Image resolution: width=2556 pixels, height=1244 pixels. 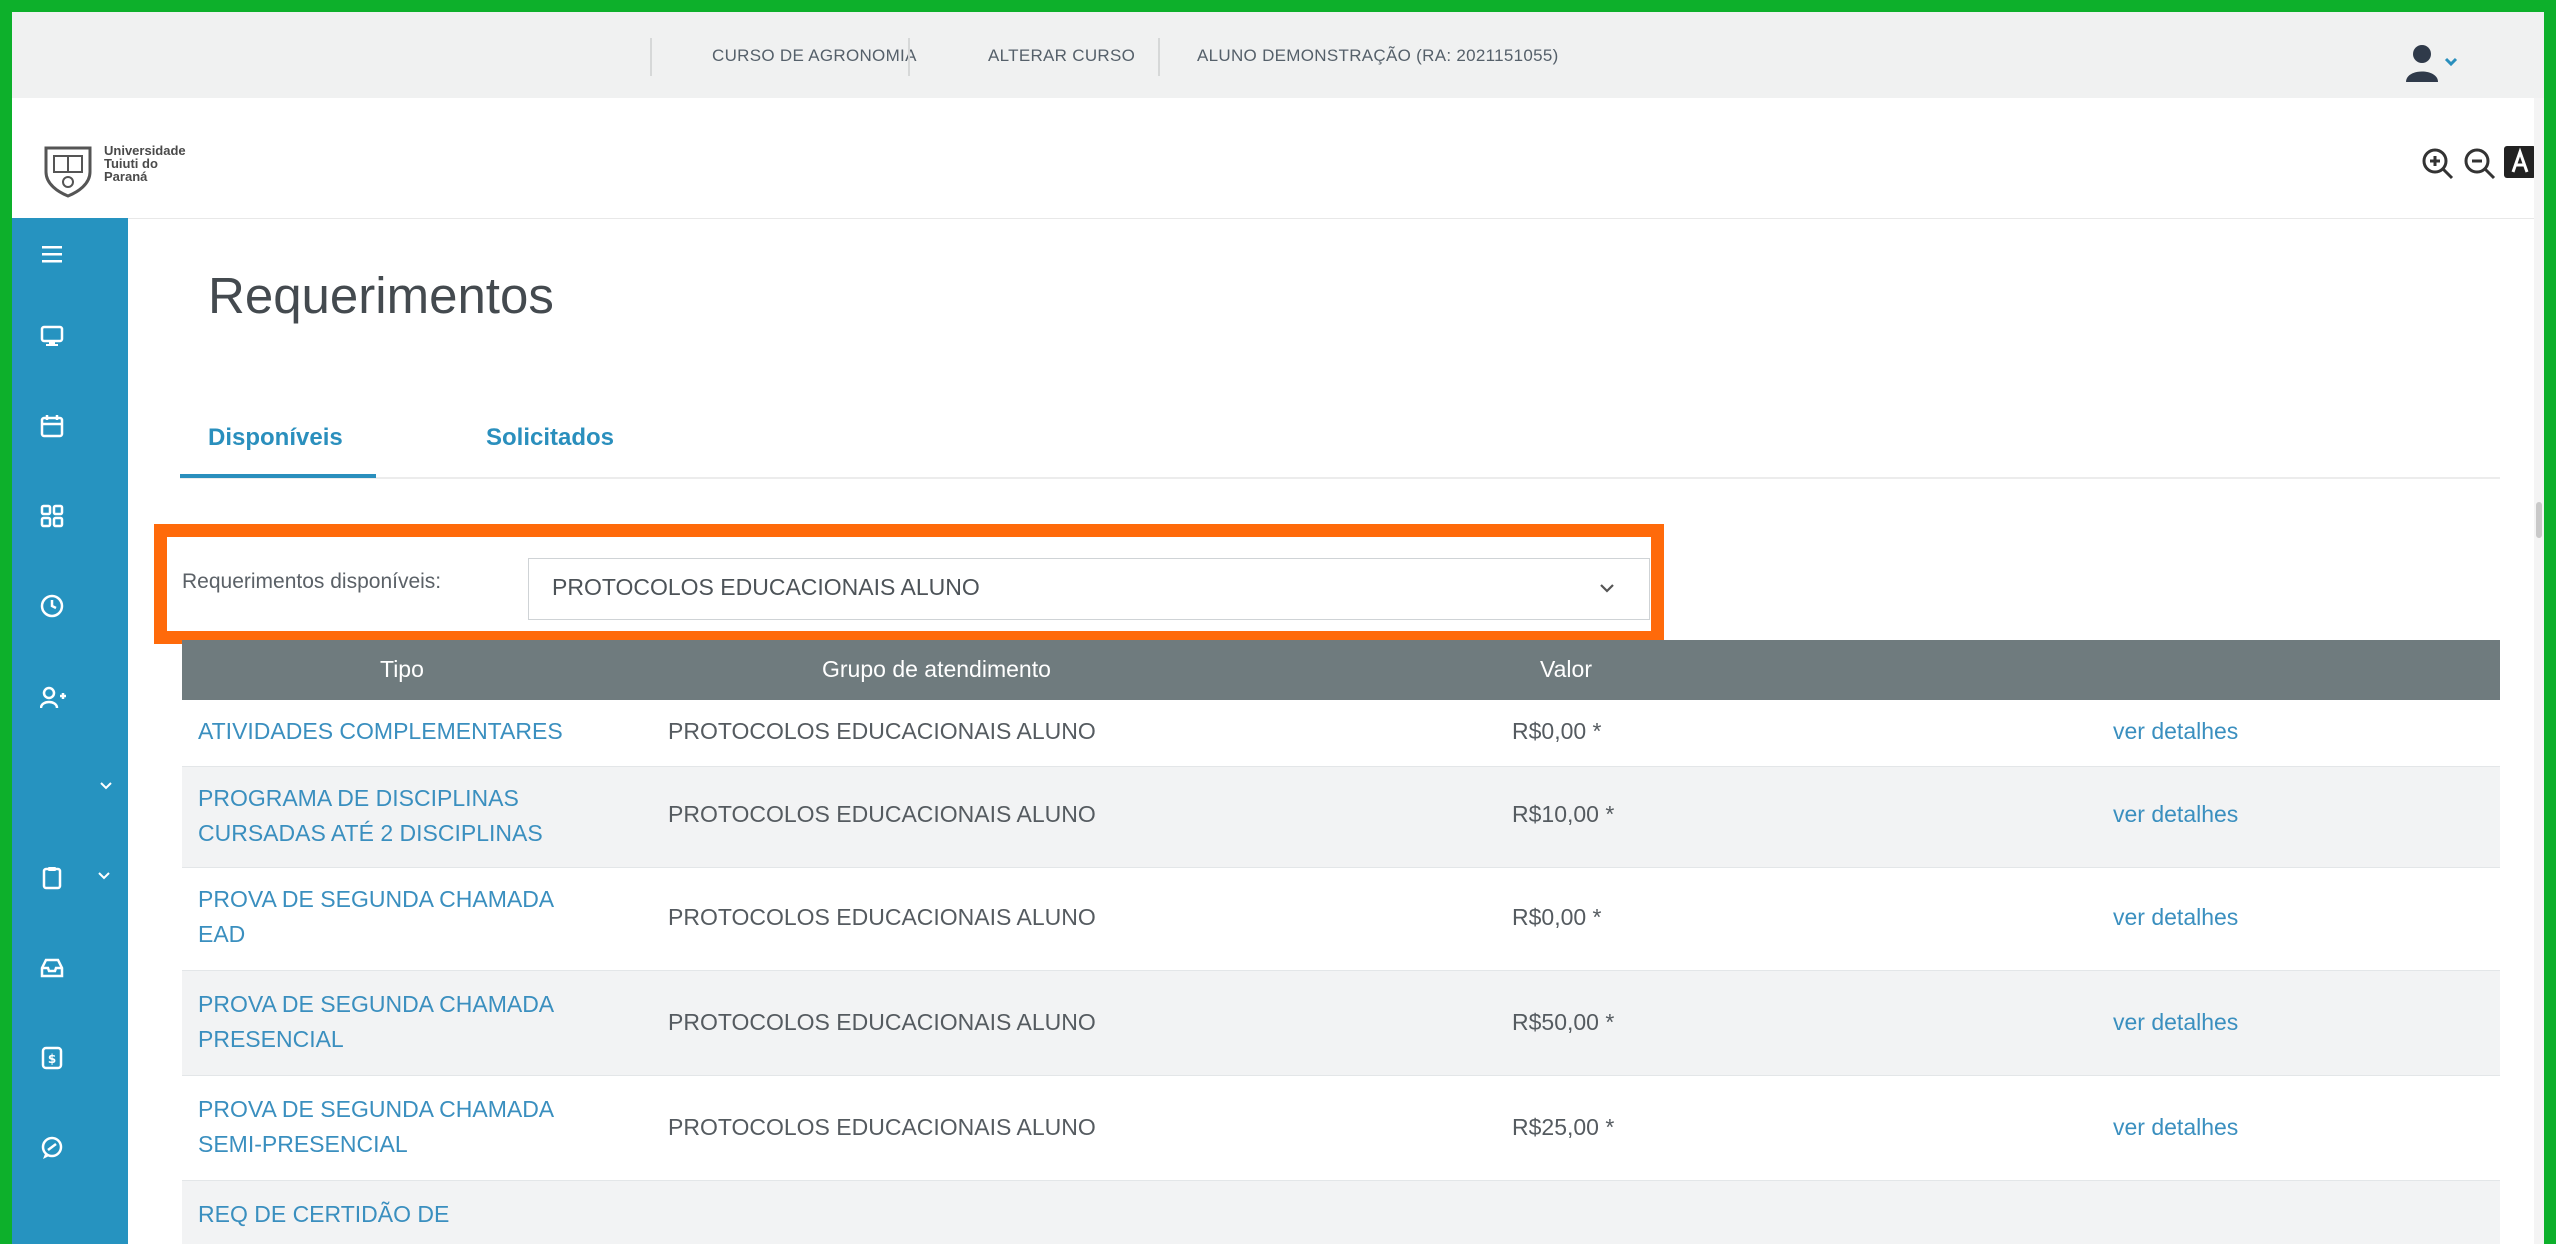 I want to click on type-line: REQ DE CERTIDÃO DE, so click(x=324, y=1214).